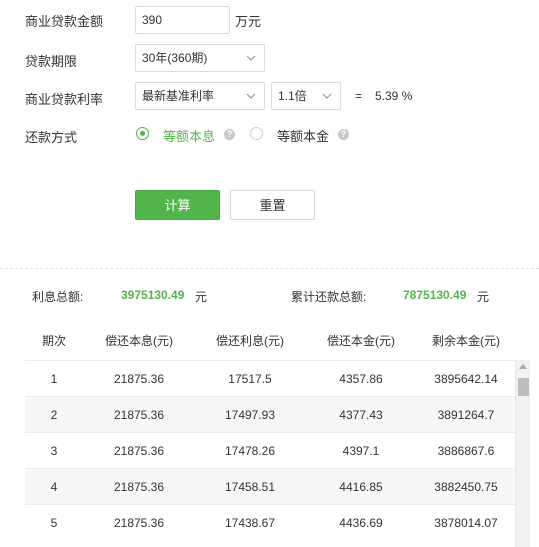 The width and height of the screenshot is (539, 547). I want to click on method-radio-equal-principal, so click(256, 133).